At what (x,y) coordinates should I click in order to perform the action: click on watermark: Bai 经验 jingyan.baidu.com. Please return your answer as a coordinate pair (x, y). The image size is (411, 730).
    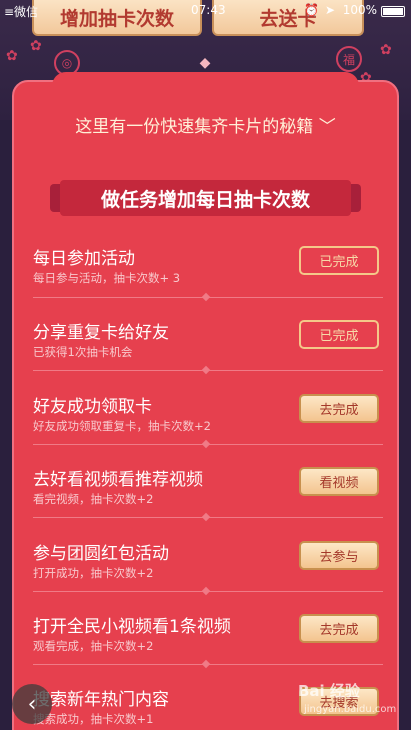
    Looking at the image, I should click on (353, 701).